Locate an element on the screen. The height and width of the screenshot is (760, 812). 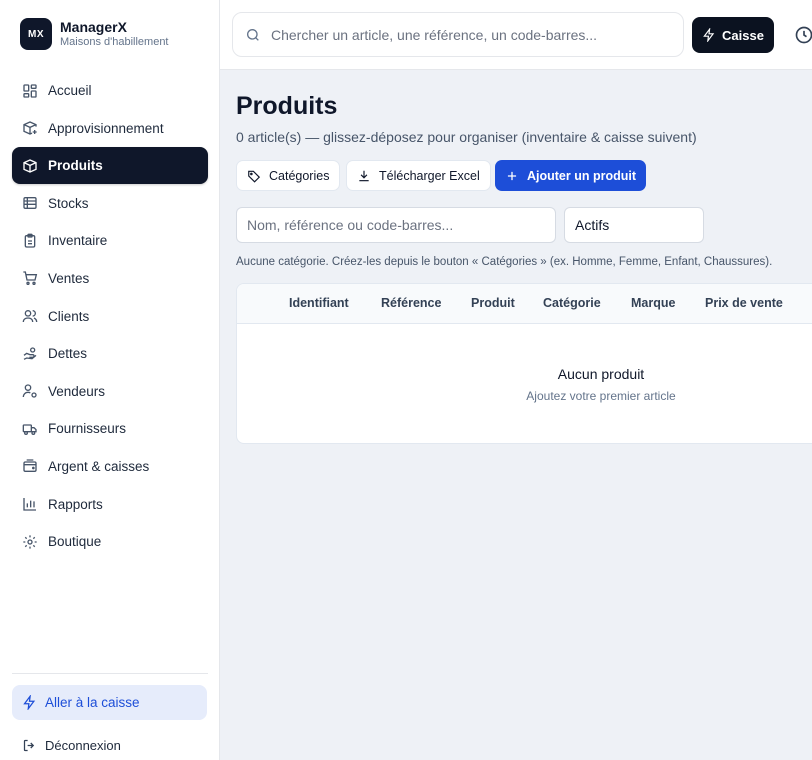
empty-state-subtitle: Ajoutez votre premier article is located at coordinates (601, 396).